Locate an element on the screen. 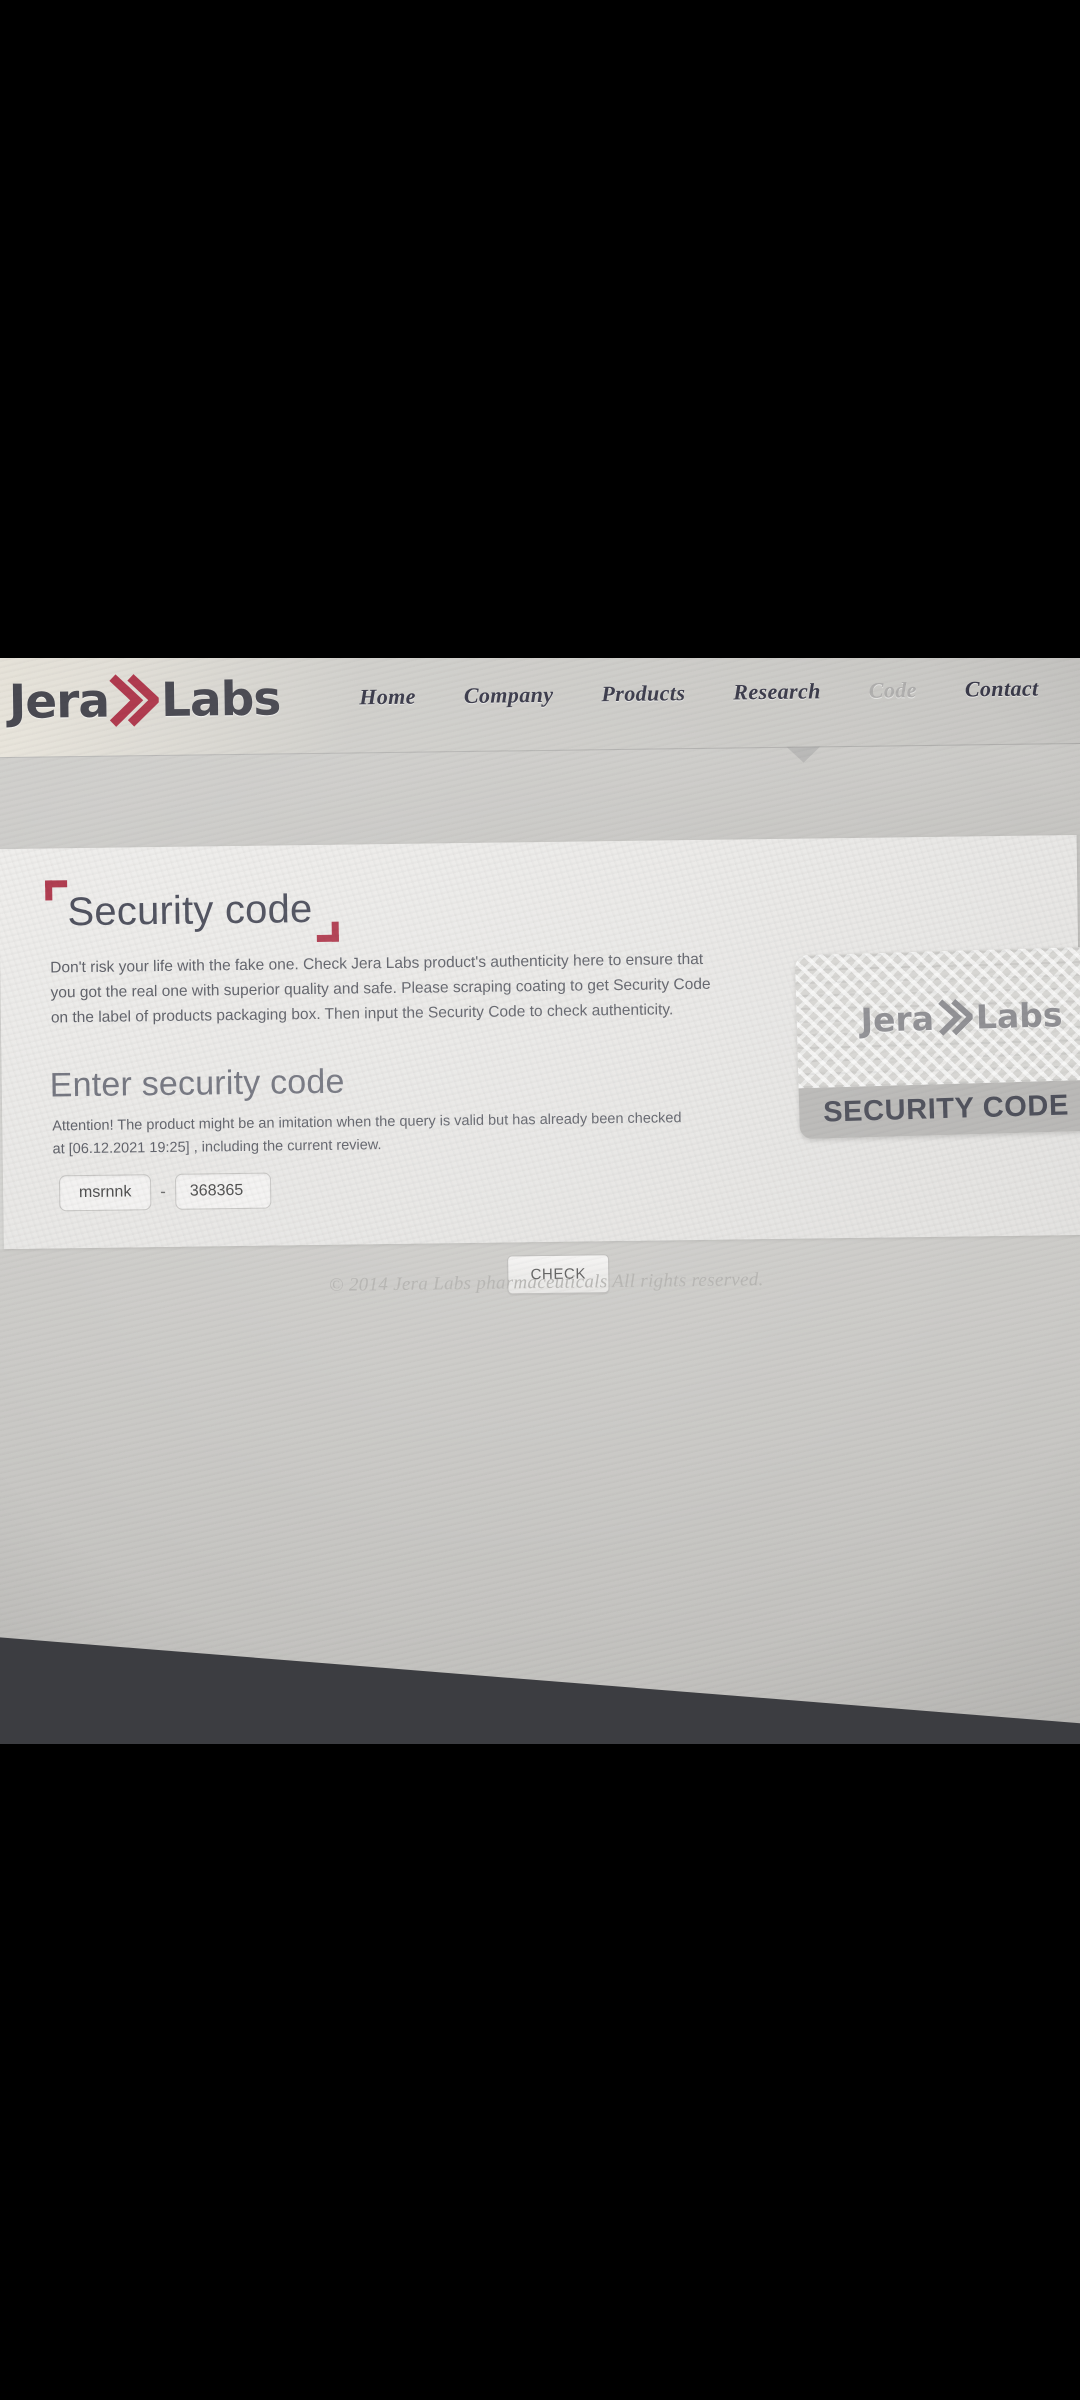  corner-bracket-top-left-icon is located at coordinates (56, 890).